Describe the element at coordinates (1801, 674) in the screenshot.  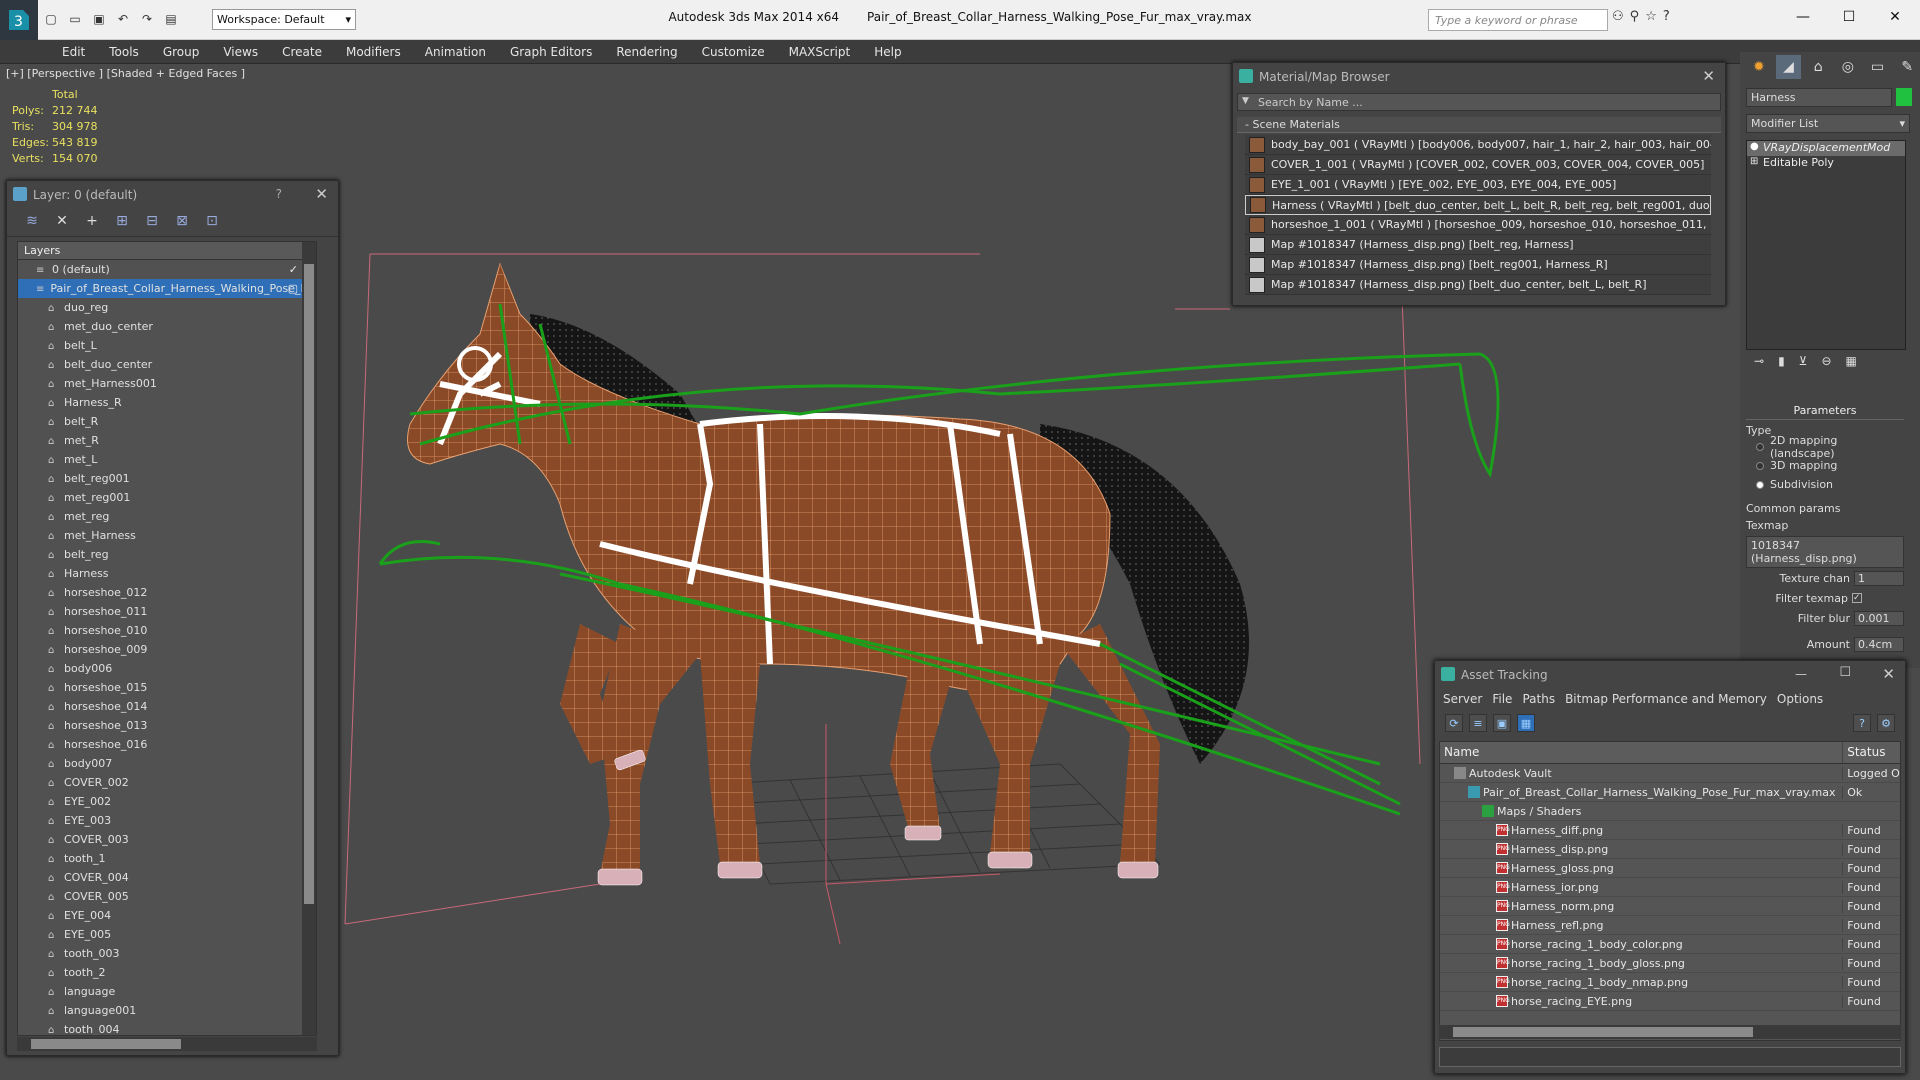
I see `minimize-button: —` at that location.